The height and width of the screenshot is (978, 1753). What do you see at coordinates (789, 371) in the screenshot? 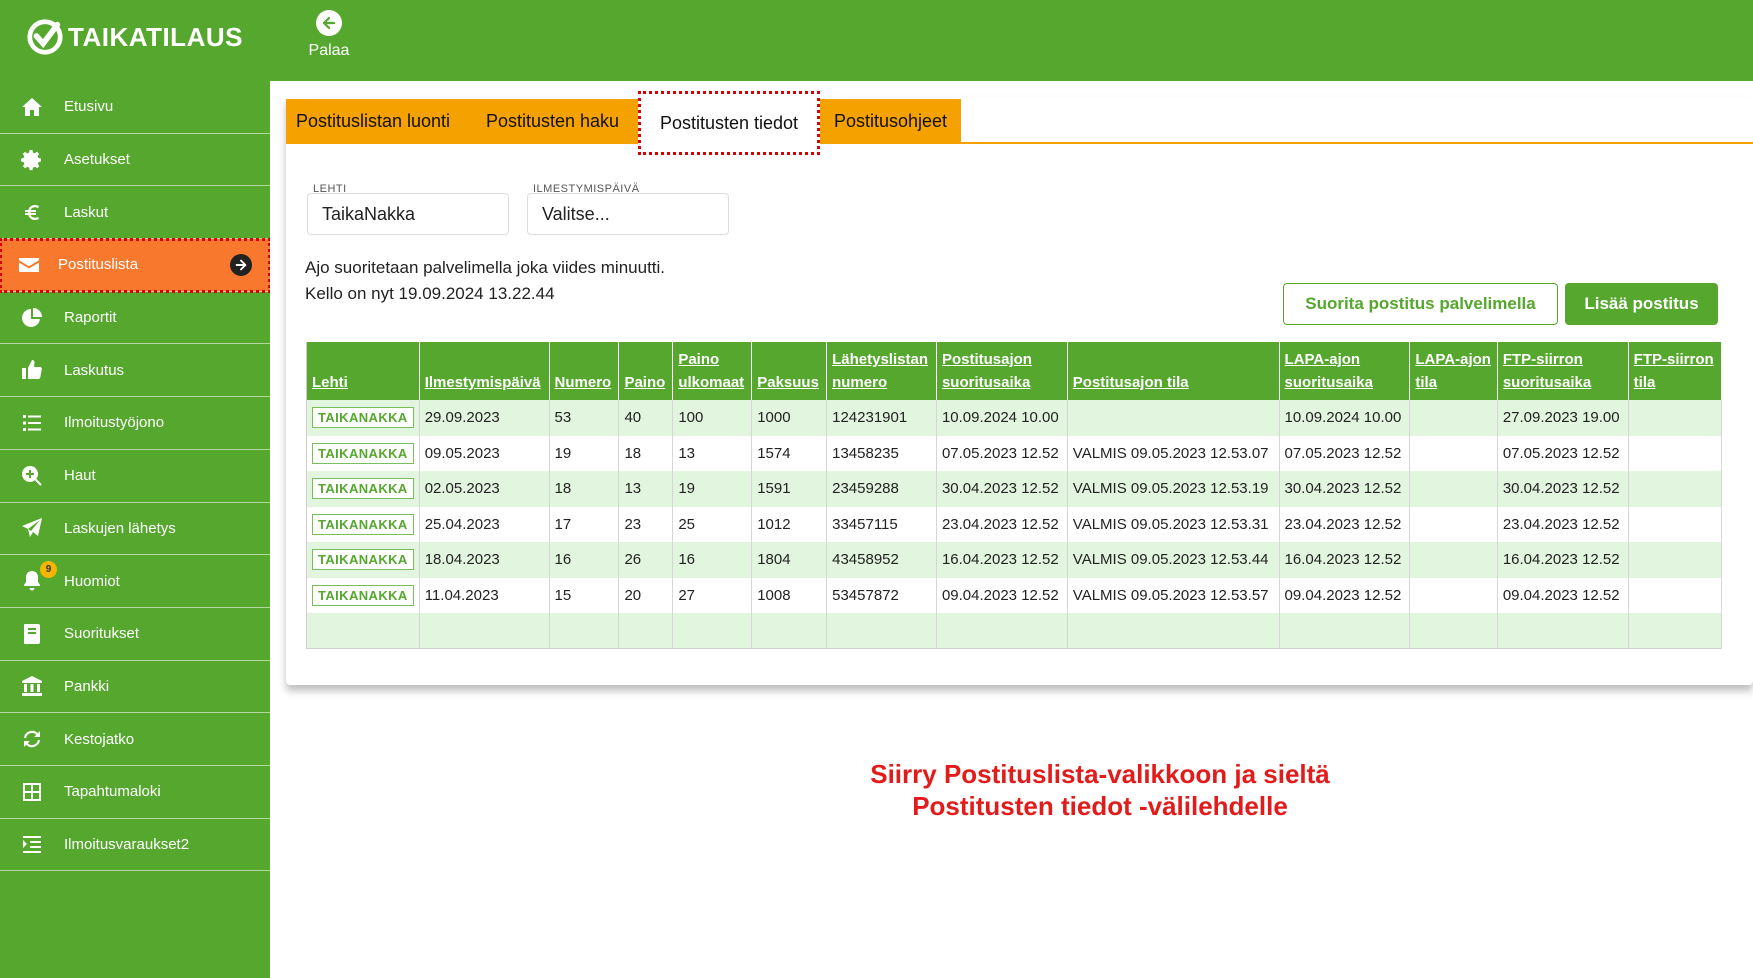
I see `column-header: Paksuus` at bounding box center [789, 371].